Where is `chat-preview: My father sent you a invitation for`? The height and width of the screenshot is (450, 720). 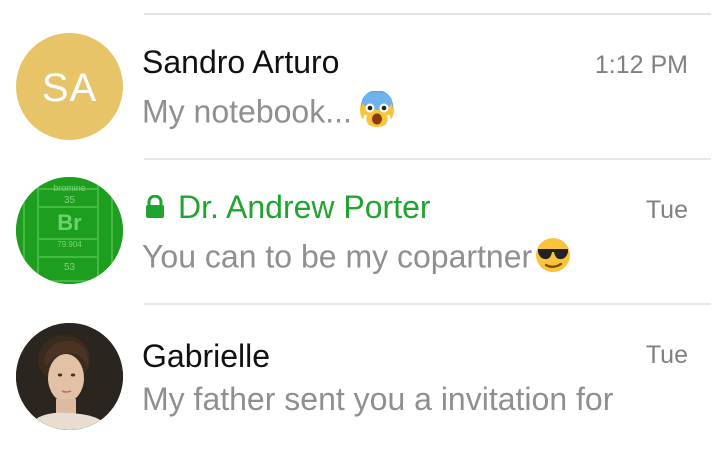 chat-preview: My father sent you a invitation for is located at coordinates (377, 399).